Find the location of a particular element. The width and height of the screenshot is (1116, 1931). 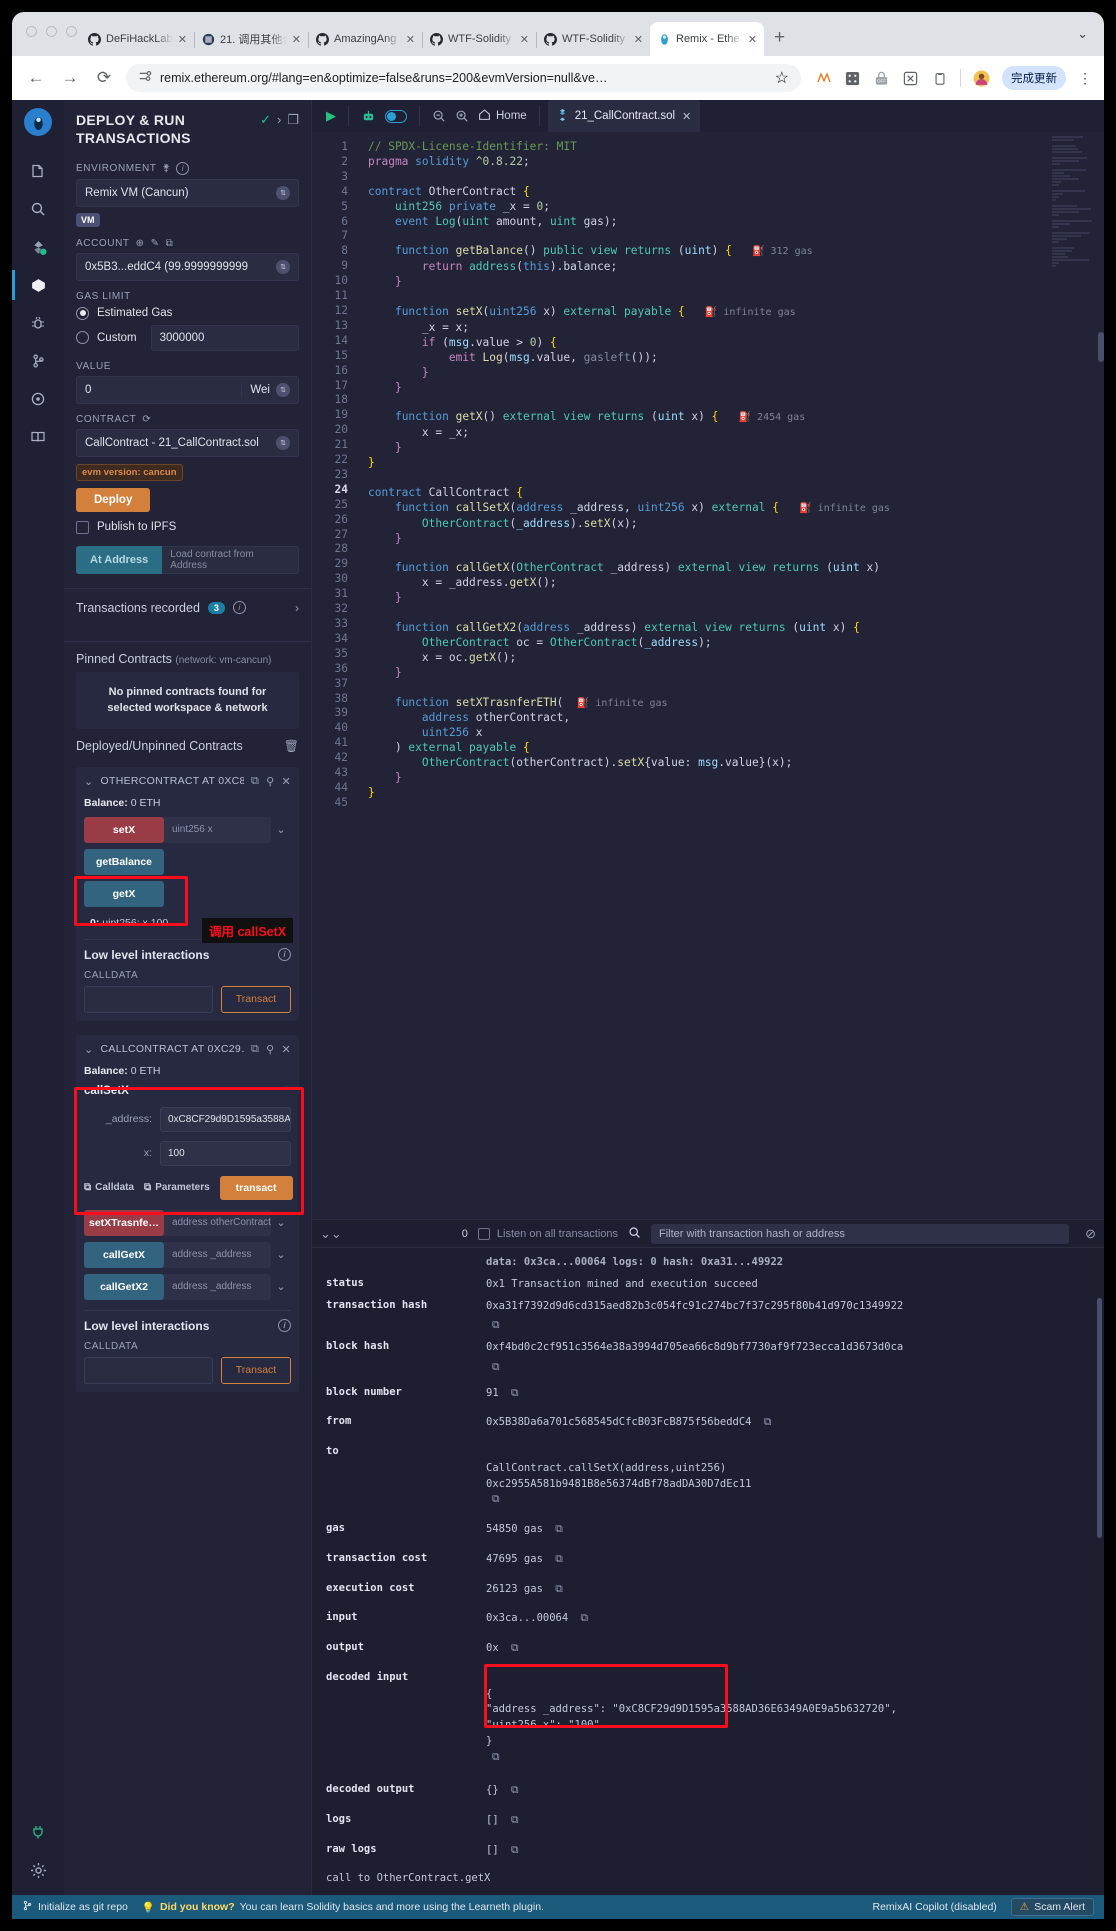

sidebar-item-plugin-manager is located at coordinates (38, 399).